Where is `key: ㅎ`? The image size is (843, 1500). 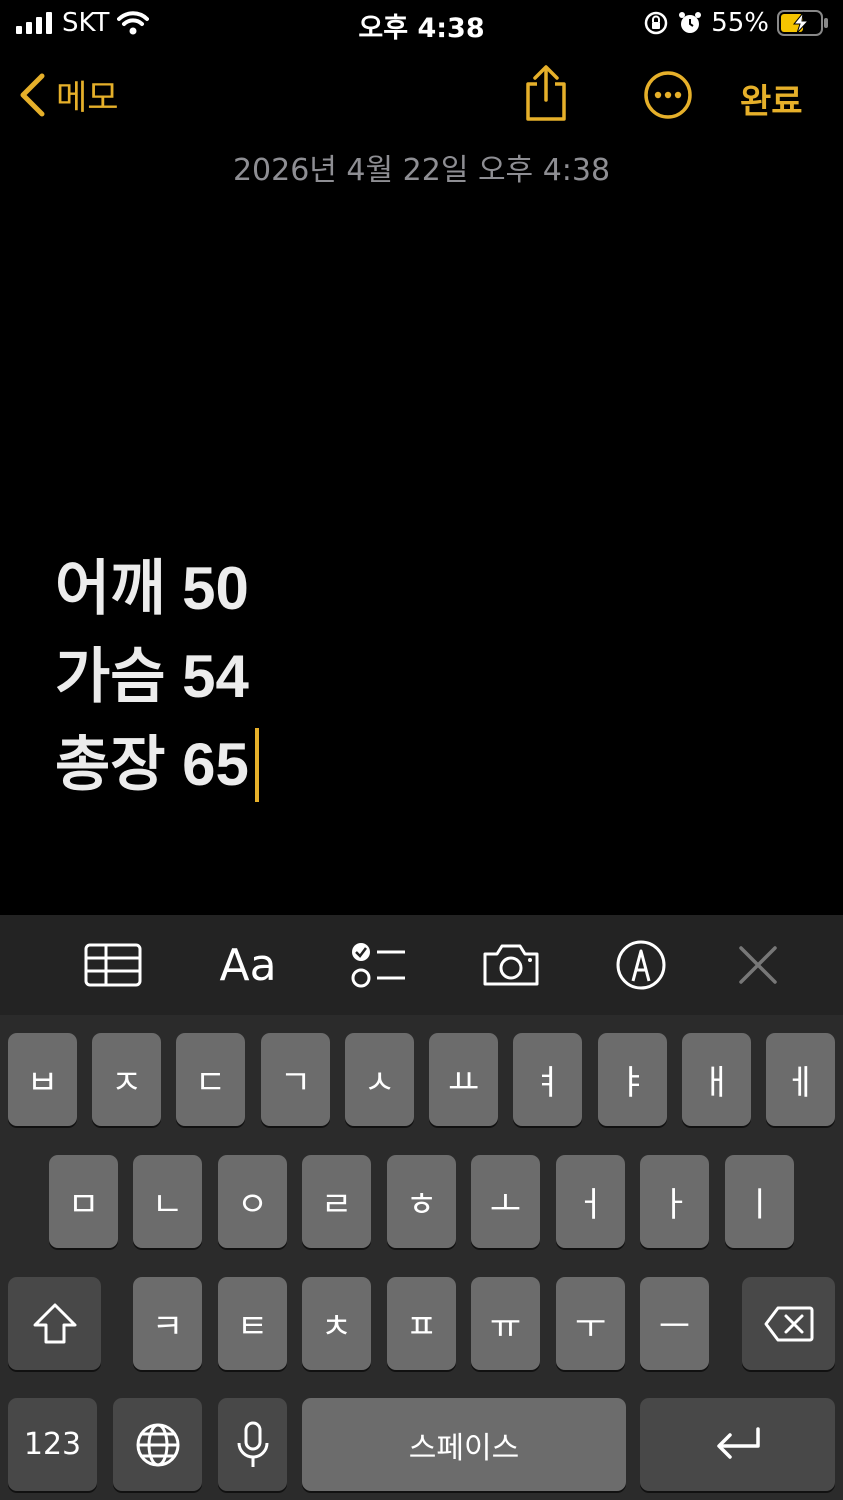 key: ㅎ is located at coordinates (421, 1201).